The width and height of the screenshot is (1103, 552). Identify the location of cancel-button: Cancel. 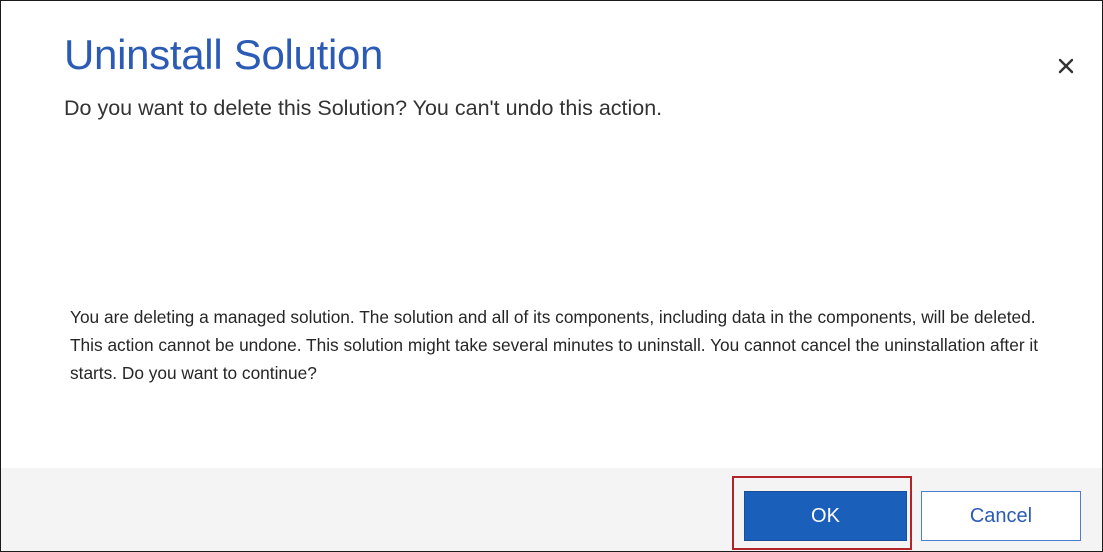
(1001, 516).